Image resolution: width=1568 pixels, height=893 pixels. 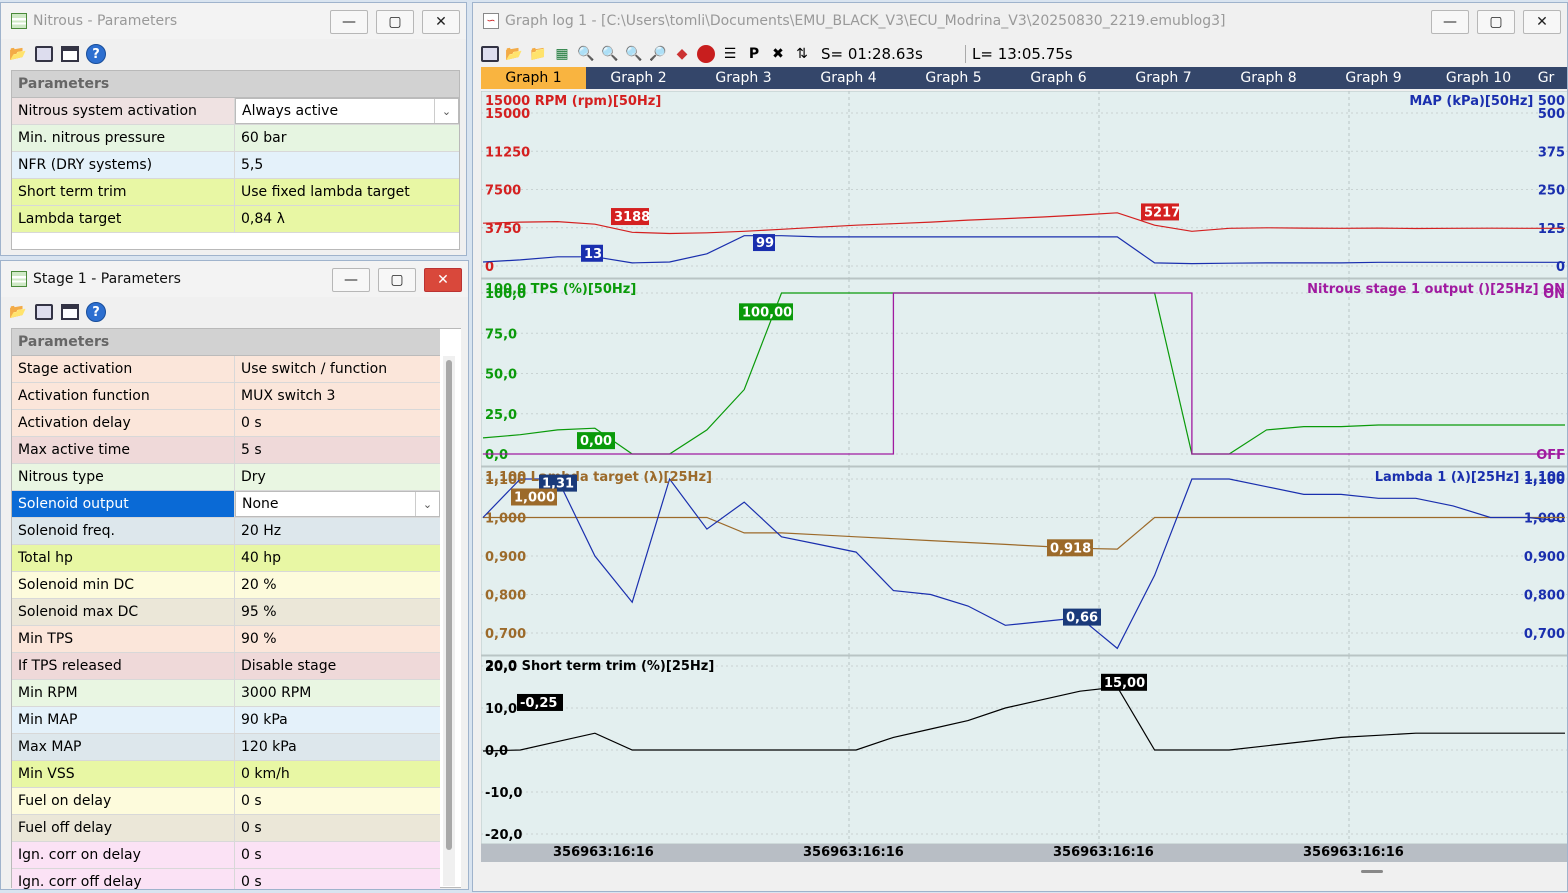 I want to click on tab-graph-3: Graph 3, so click(x=743, y=78).